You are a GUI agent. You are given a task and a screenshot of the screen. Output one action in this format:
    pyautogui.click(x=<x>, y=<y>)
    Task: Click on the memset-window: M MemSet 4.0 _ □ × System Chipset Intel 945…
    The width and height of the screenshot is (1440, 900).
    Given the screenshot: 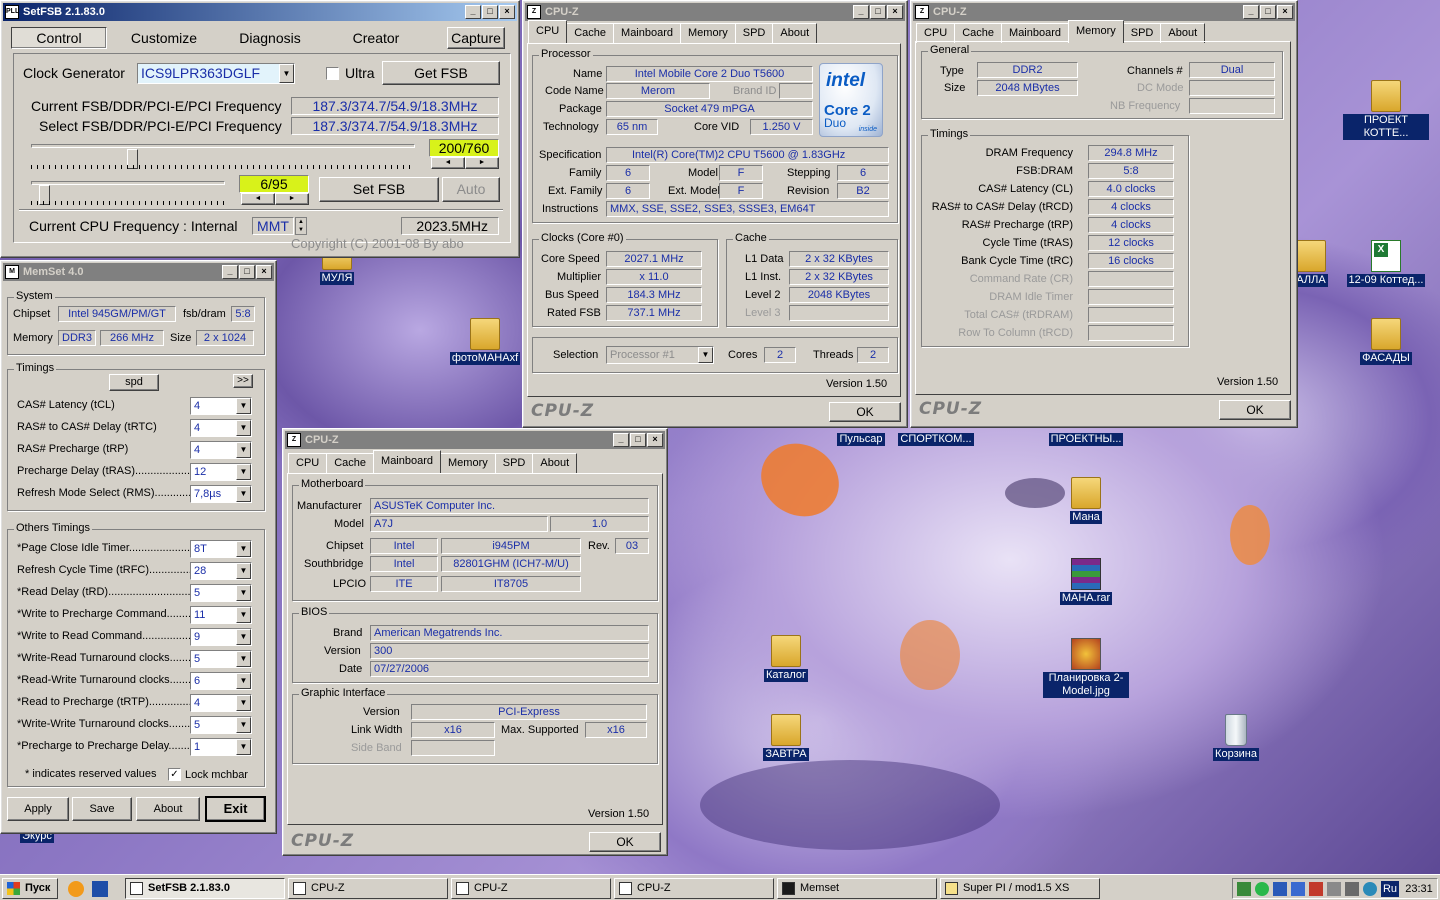 What is the action you would take?
    pyautogui.click(x=138, y=547)
    